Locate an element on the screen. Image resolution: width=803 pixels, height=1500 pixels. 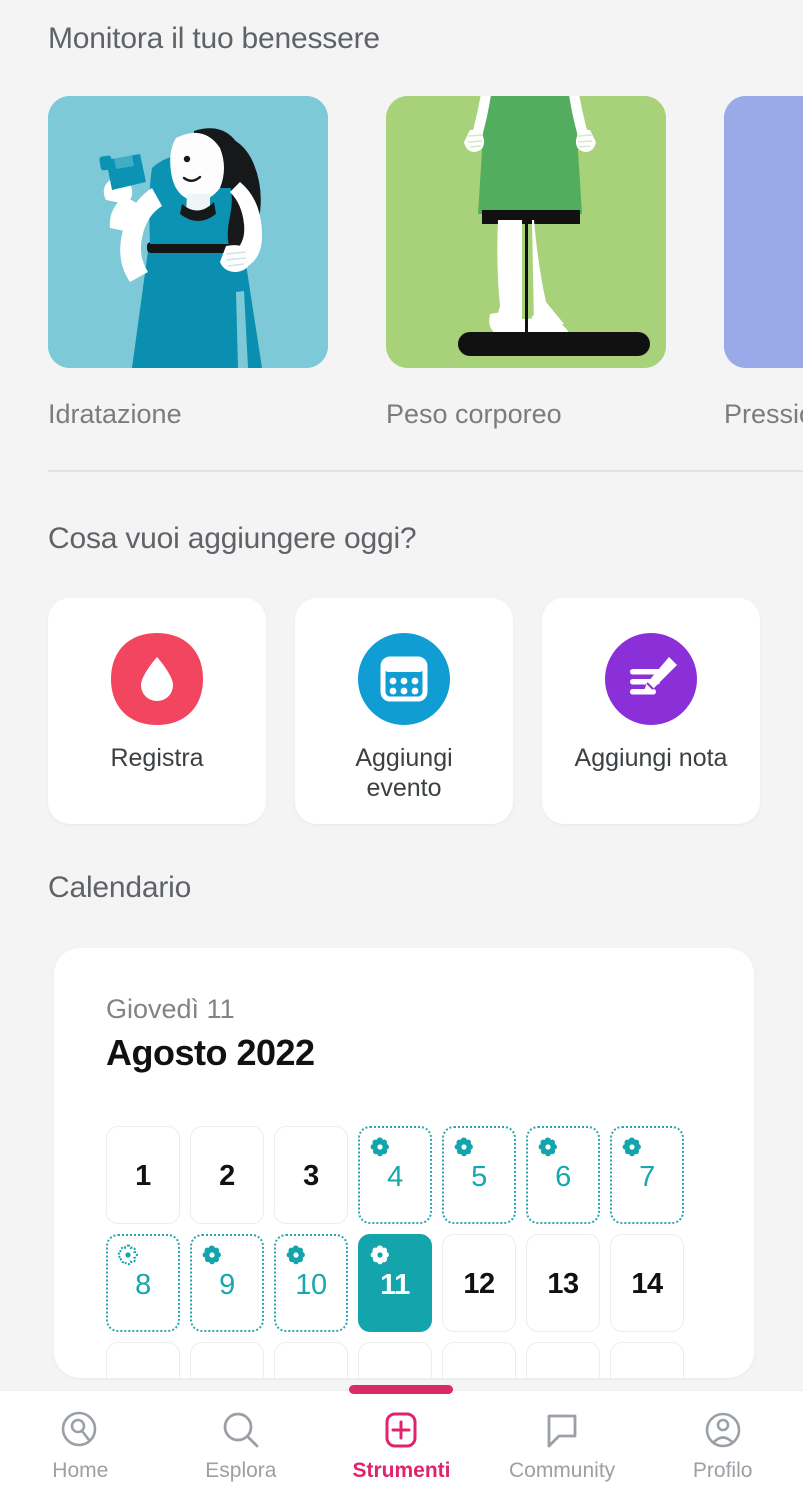
person-circle-icon is located at coordinates (723, 1430).